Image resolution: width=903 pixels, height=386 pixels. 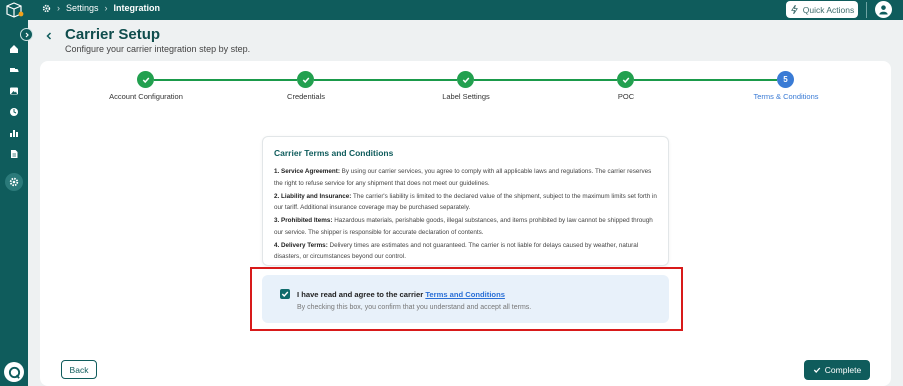 What do you see at coordinates (301, 245) in the screenshot?
I see `clause-title: 4. Delivery Terms:` at bounding box center [301, 245].